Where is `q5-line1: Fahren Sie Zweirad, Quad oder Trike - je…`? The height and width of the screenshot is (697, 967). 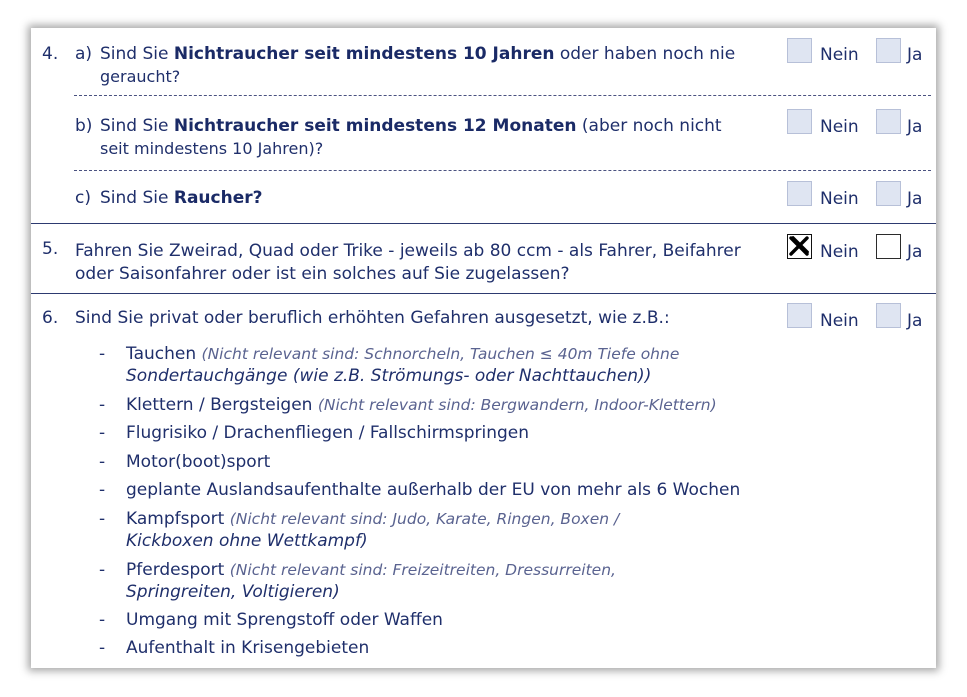
q5-line1: Fahren Sie Zweirad, Quad oder Trike - je… is located at coordinates (408, 251).